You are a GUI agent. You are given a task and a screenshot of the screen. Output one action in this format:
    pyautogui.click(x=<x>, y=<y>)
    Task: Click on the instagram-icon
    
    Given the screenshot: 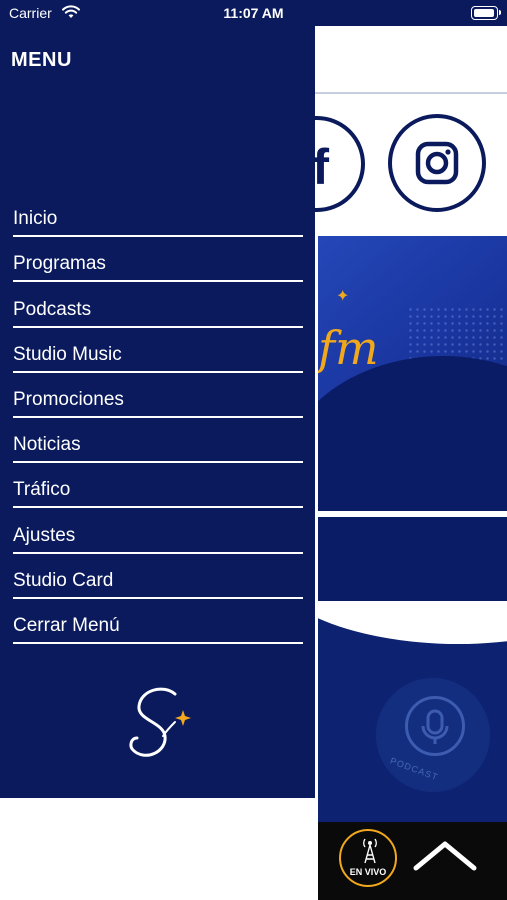 What is the action you would take?
    pyautogui.click(x=437, y=163)
    